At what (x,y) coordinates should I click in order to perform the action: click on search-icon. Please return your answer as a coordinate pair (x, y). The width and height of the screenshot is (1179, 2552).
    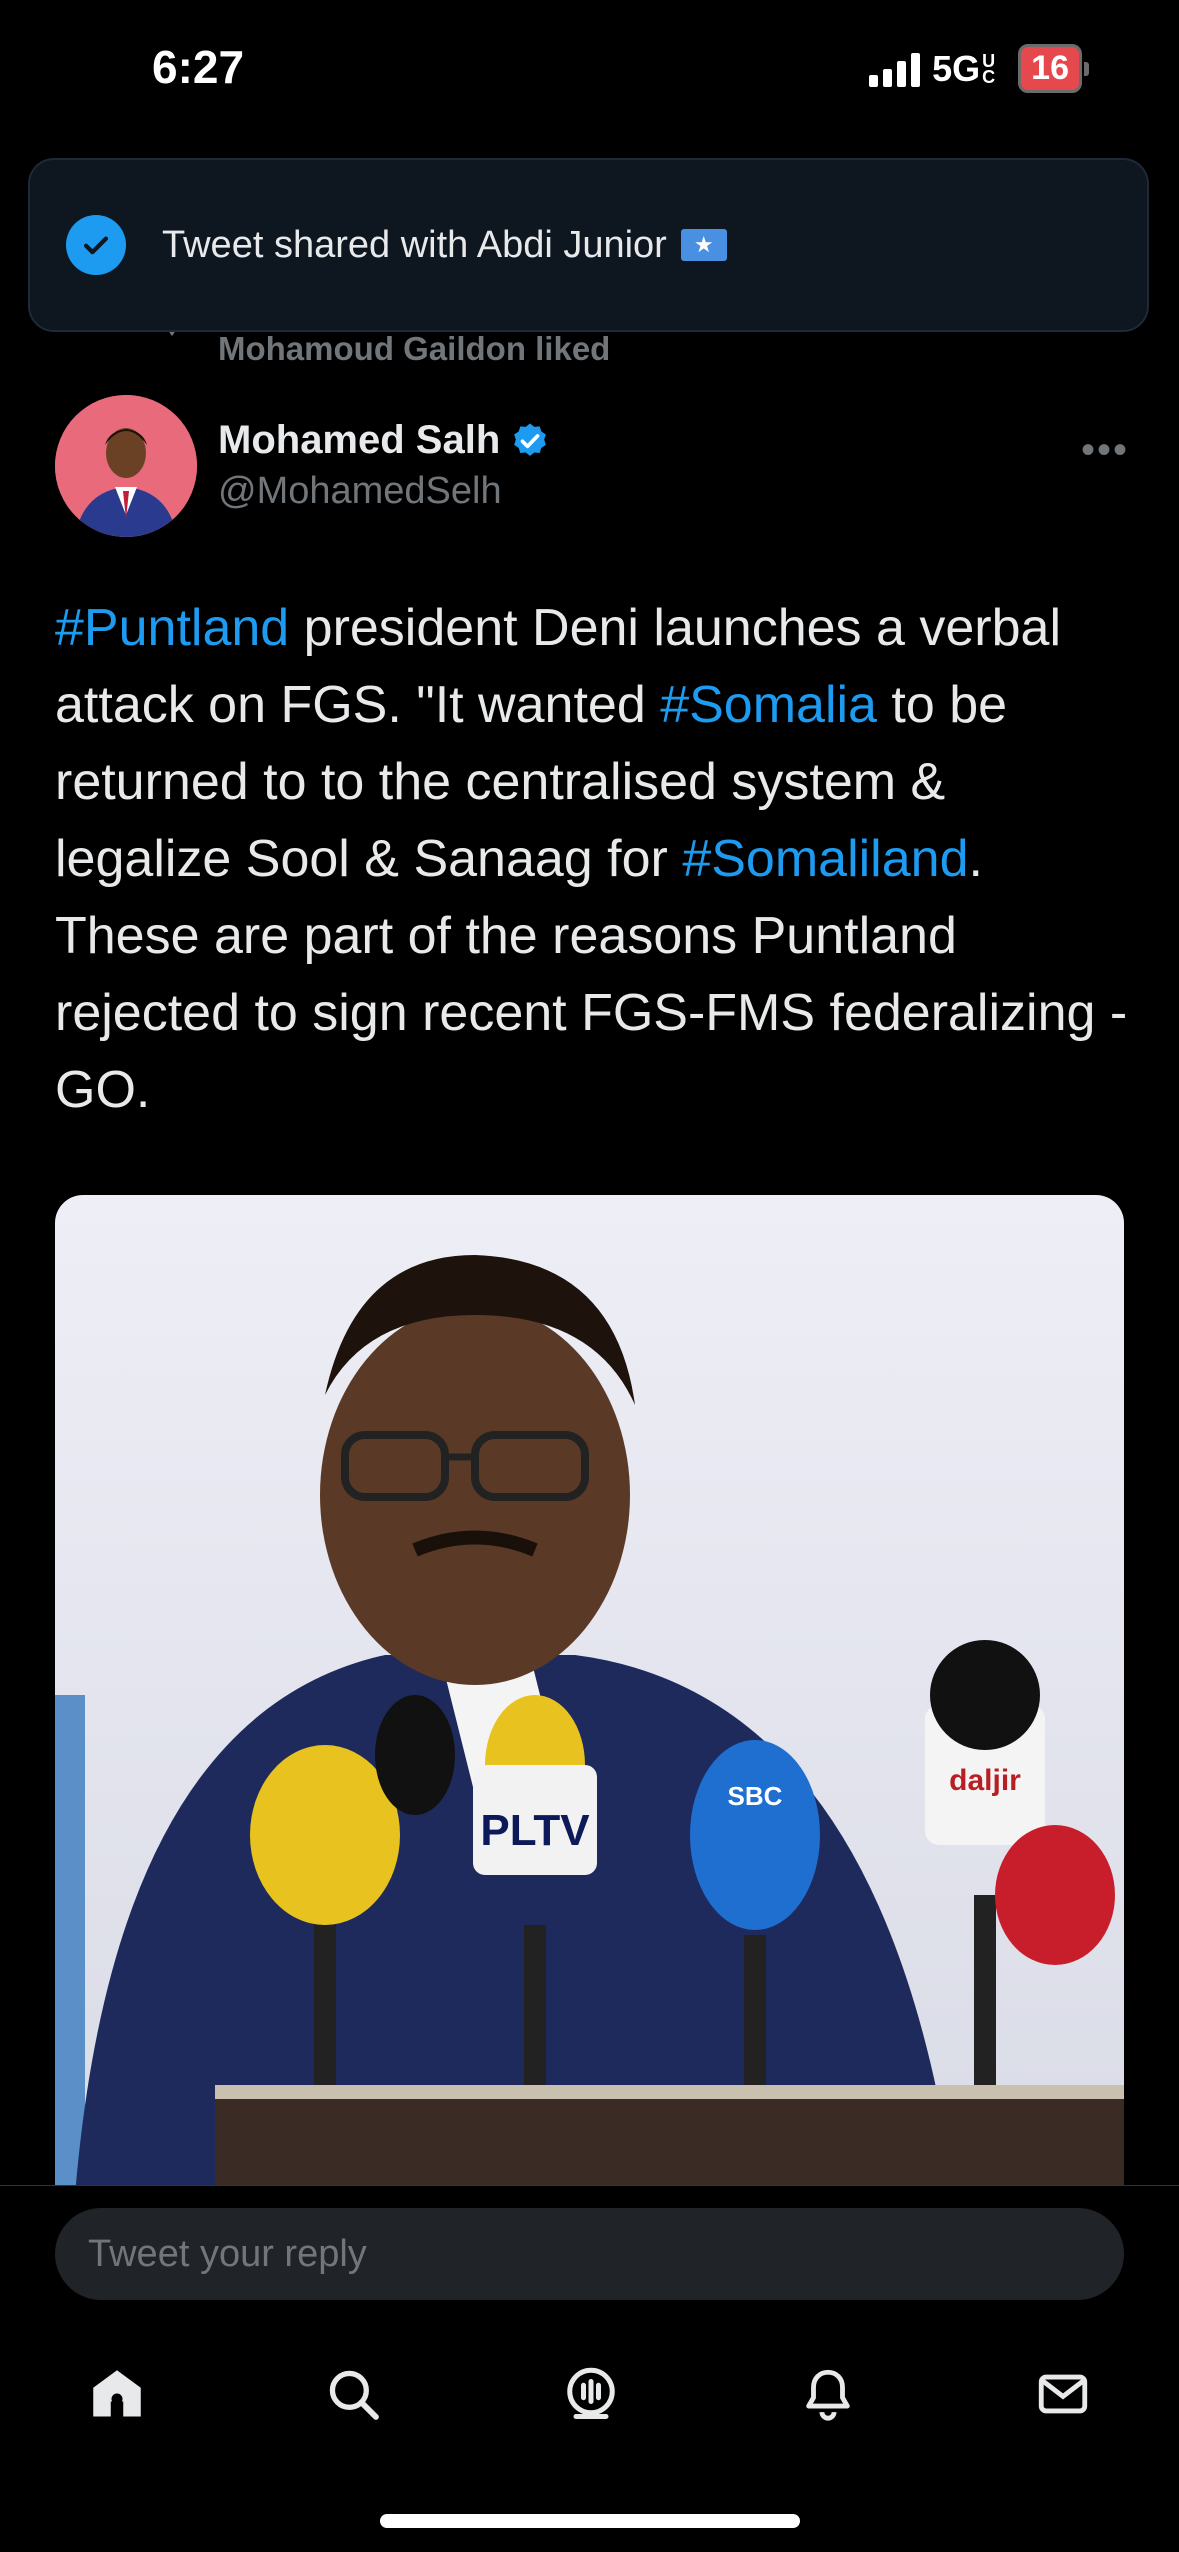
    Looking at the image, I should click on (353, 2394).